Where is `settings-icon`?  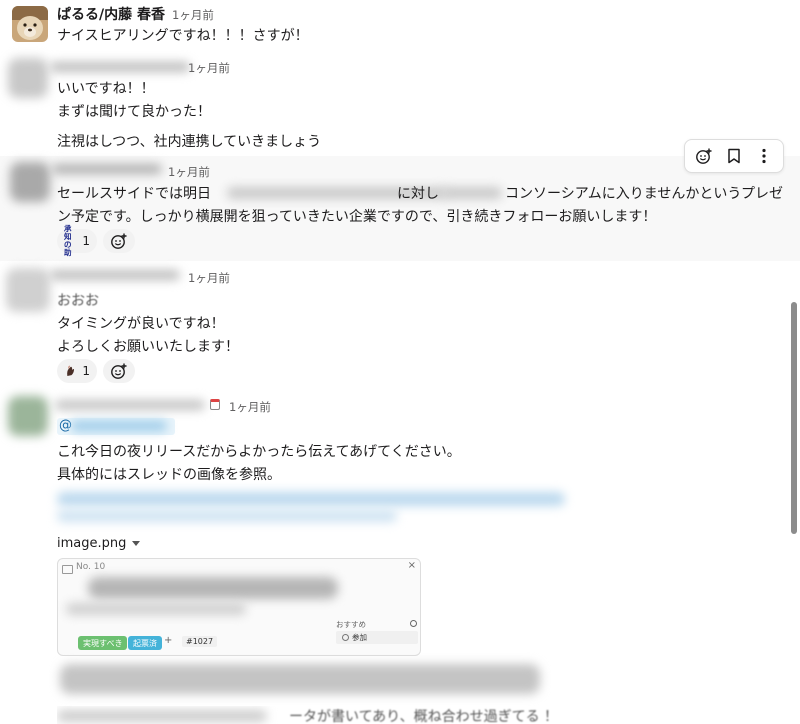 settings-icon is located at coordinates (413, 623).